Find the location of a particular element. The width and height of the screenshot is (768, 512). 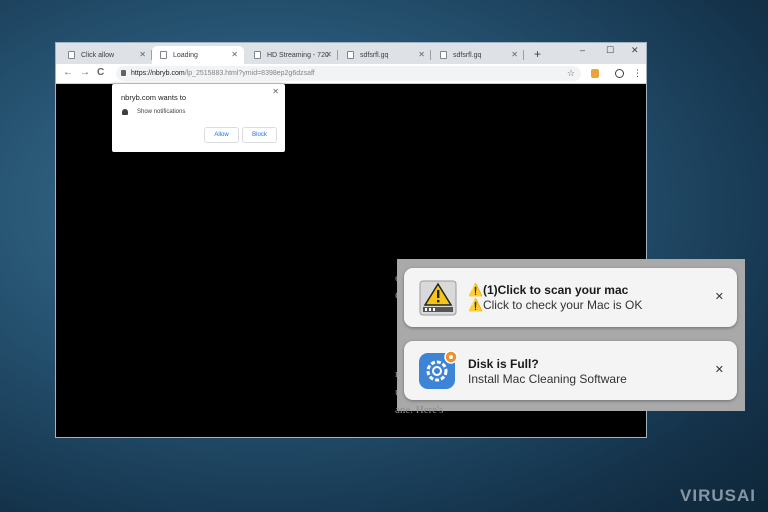

bookmark-star-icon: ☆ is located at coordinates (571, 73).